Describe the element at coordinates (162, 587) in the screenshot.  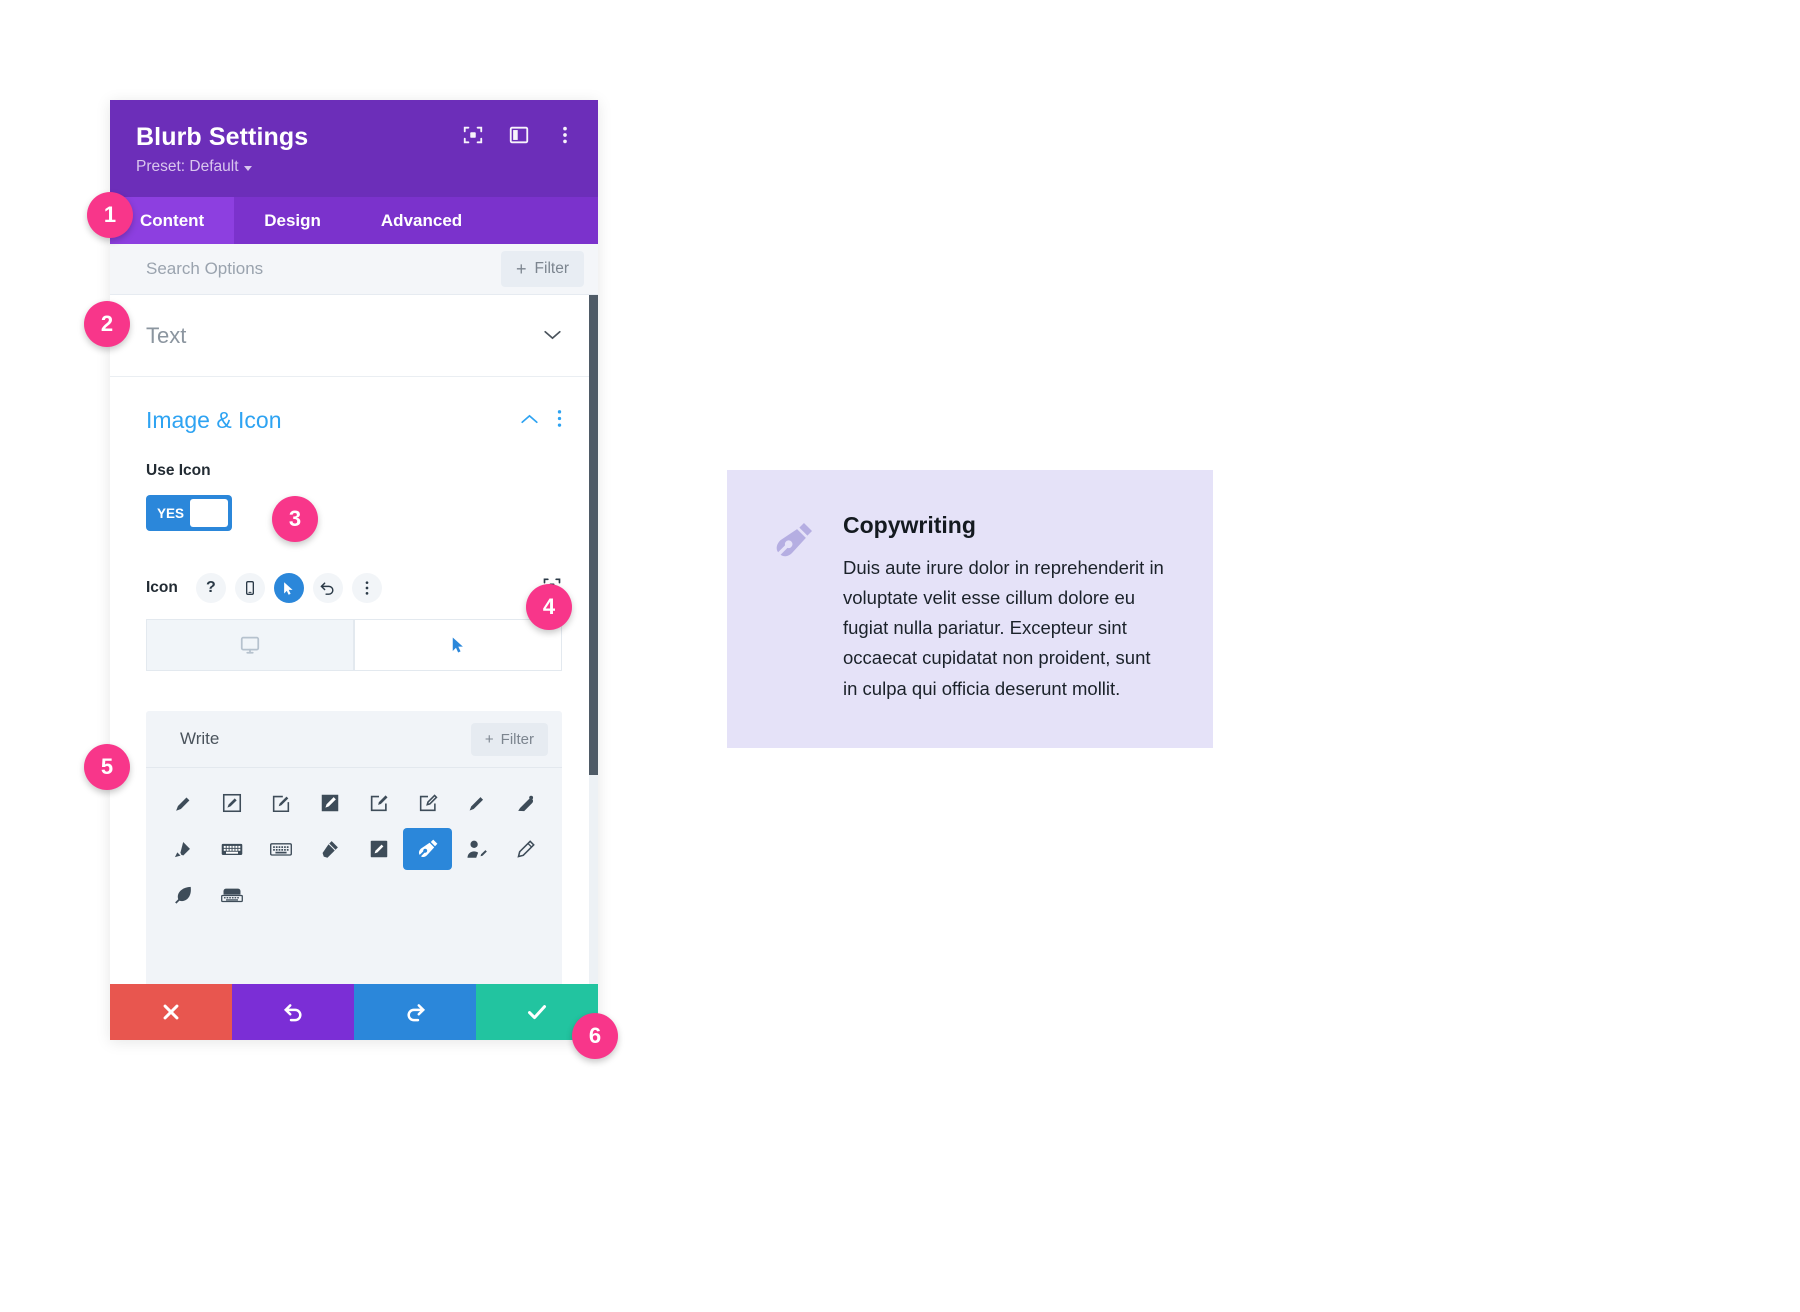
I see `icon-row-label: Icon` at that location.